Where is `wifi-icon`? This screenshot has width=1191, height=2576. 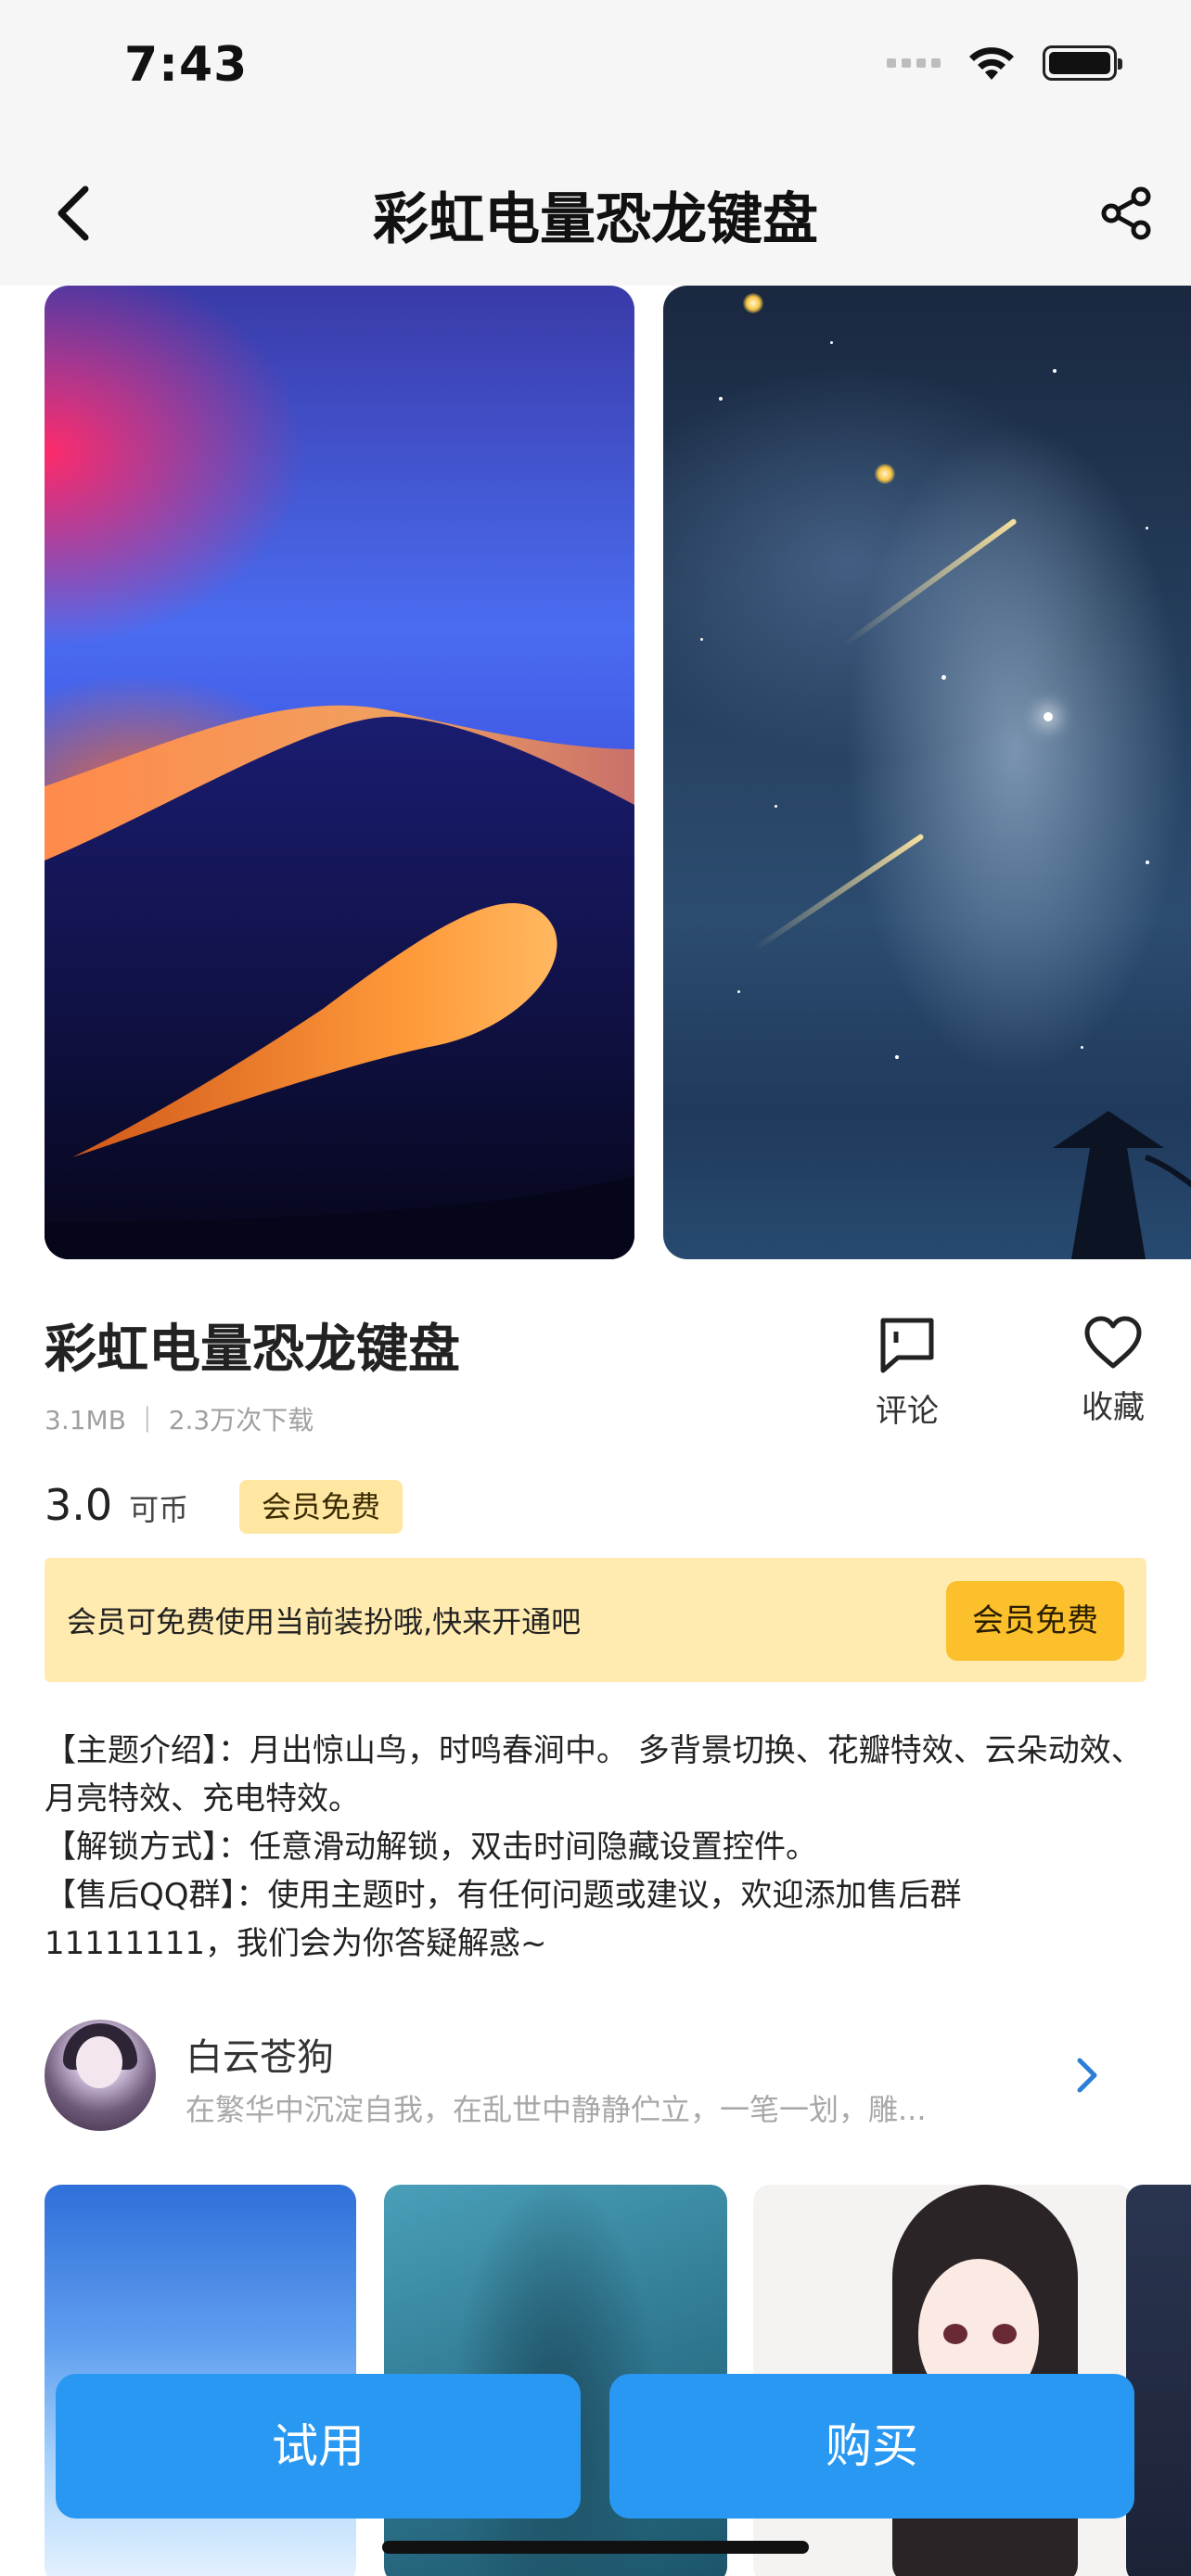 wifi-icon is located at coordinates (992, 64).